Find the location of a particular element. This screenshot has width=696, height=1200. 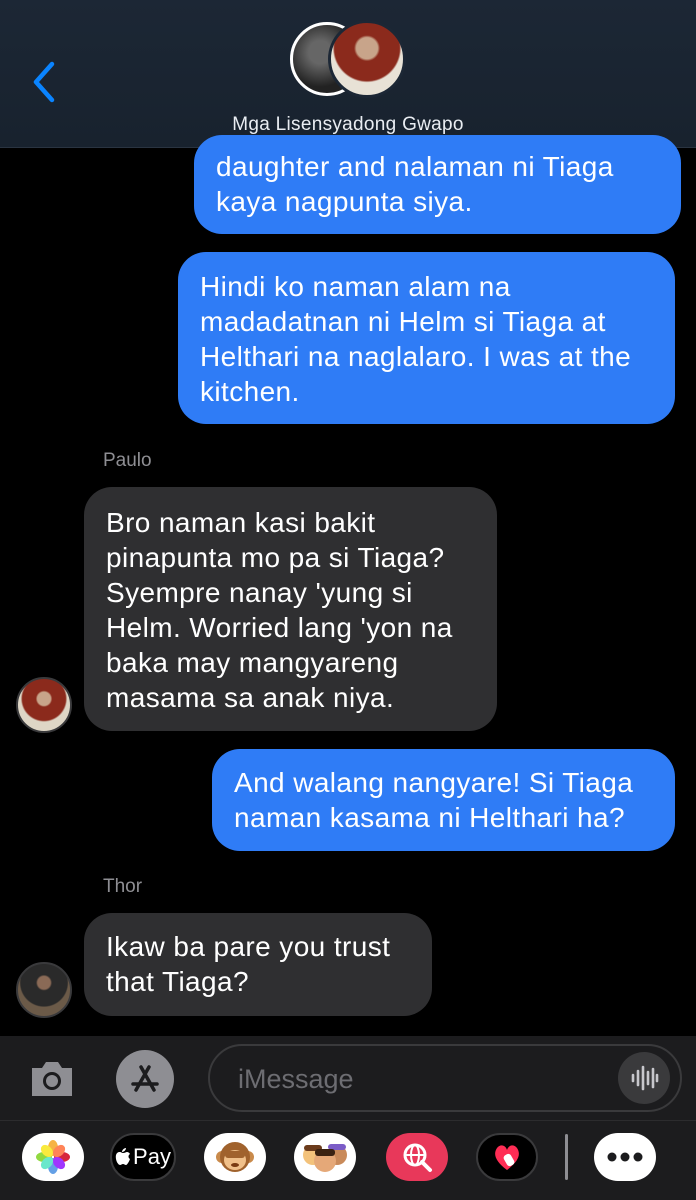

more-apps-button is located at coordinates (625, 1157).